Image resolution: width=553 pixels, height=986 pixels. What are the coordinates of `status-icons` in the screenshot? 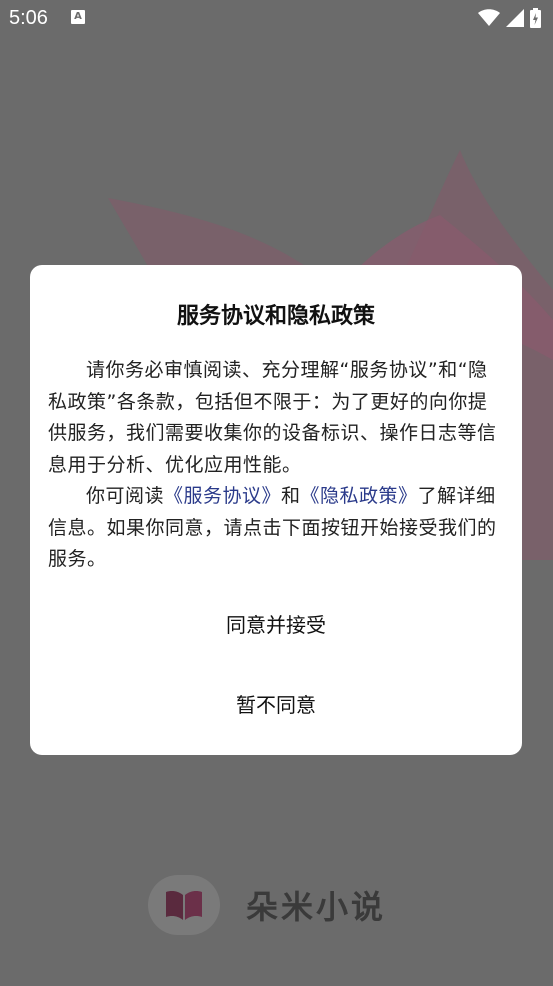 It's located at (509, 18).